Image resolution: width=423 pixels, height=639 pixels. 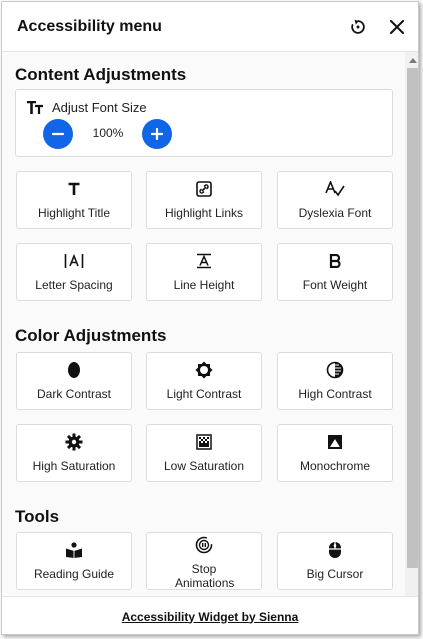 What do you see at coordinates (204, 466) in the screenshot?
I see `tile-label: Low Saturation` at bounding box center [204, 466].